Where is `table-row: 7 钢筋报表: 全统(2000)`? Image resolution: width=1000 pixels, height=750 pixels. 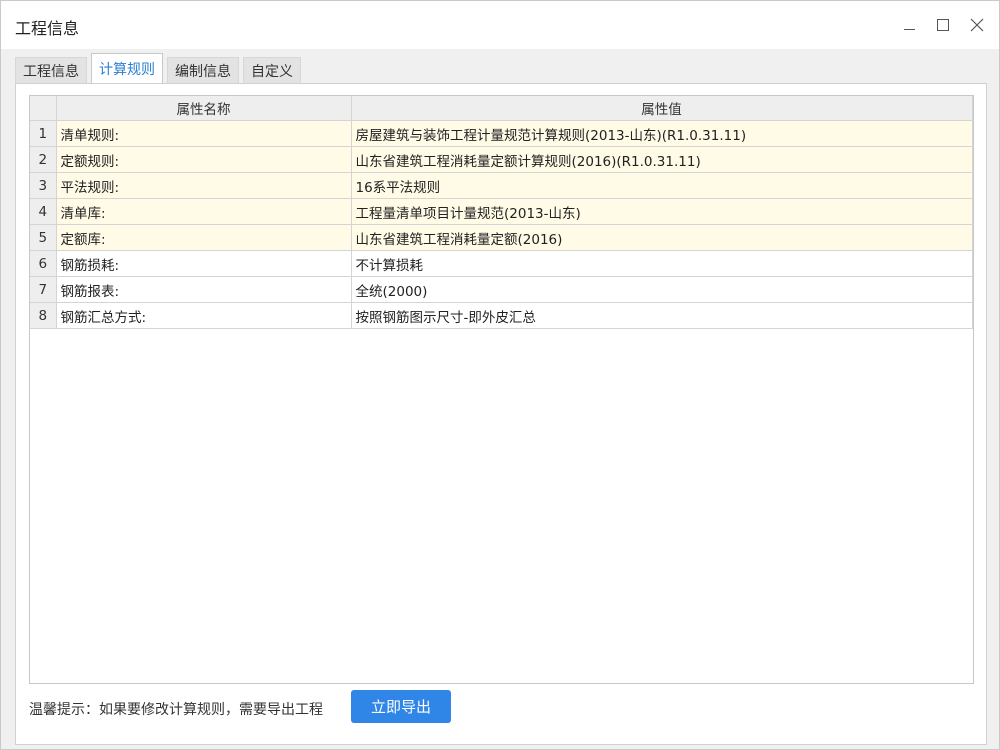 table-row: 7 钢筋报表: 全统(2000) is located at coordinates (501, 289).